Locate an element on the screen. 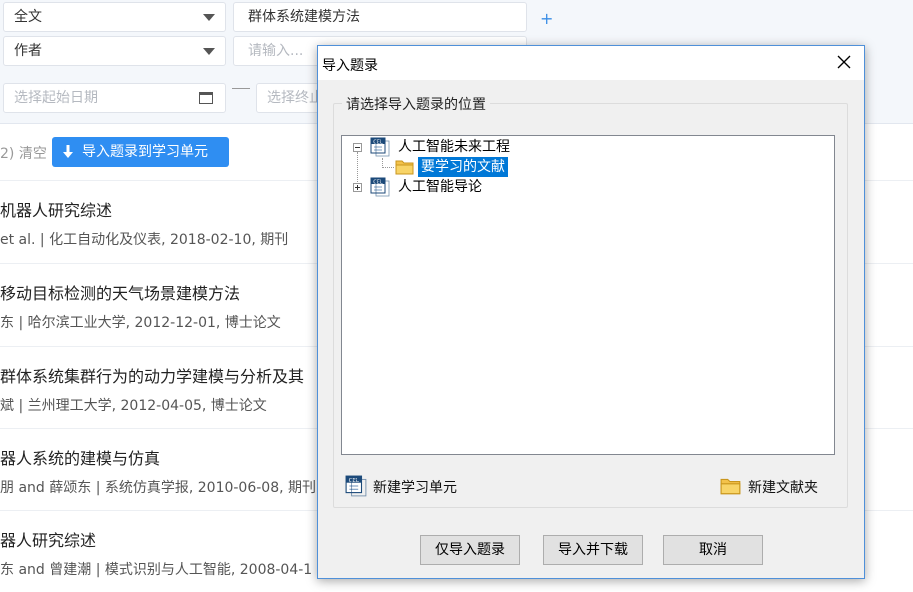 Image resolution: width=913 pixels, height=592 pixels. new-folder-label: 新建文献夹 is located at coordinates (783, 488).